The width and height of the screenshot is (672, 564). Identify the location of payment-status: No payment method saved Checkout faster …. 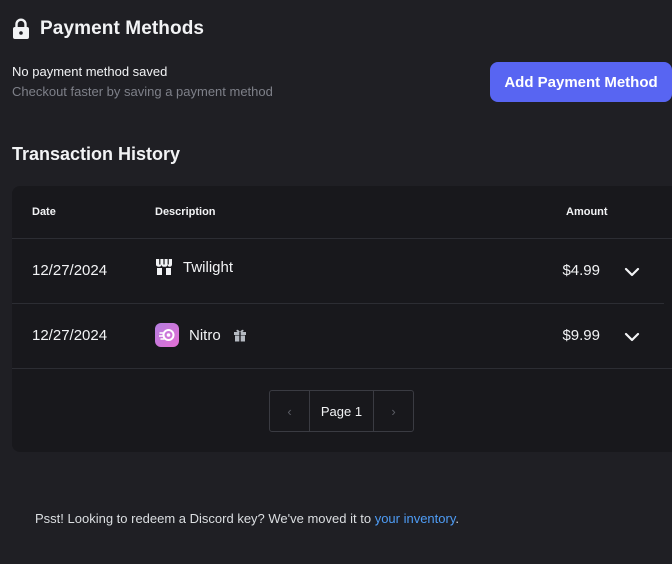
(142, 81).